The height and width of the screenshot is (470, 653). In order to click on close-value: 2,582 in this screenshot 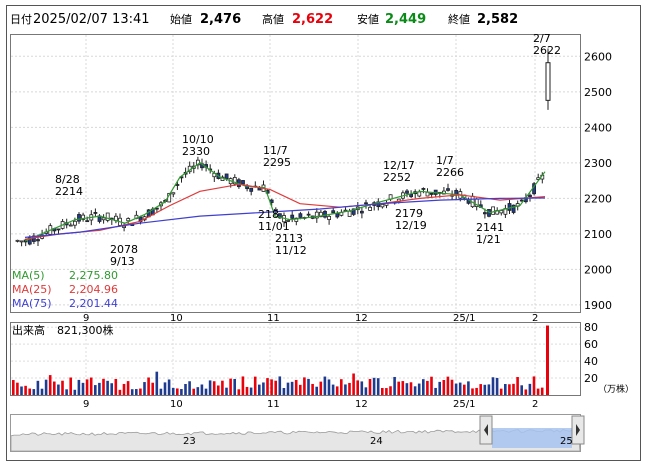, I will do `click(497, 19)`.